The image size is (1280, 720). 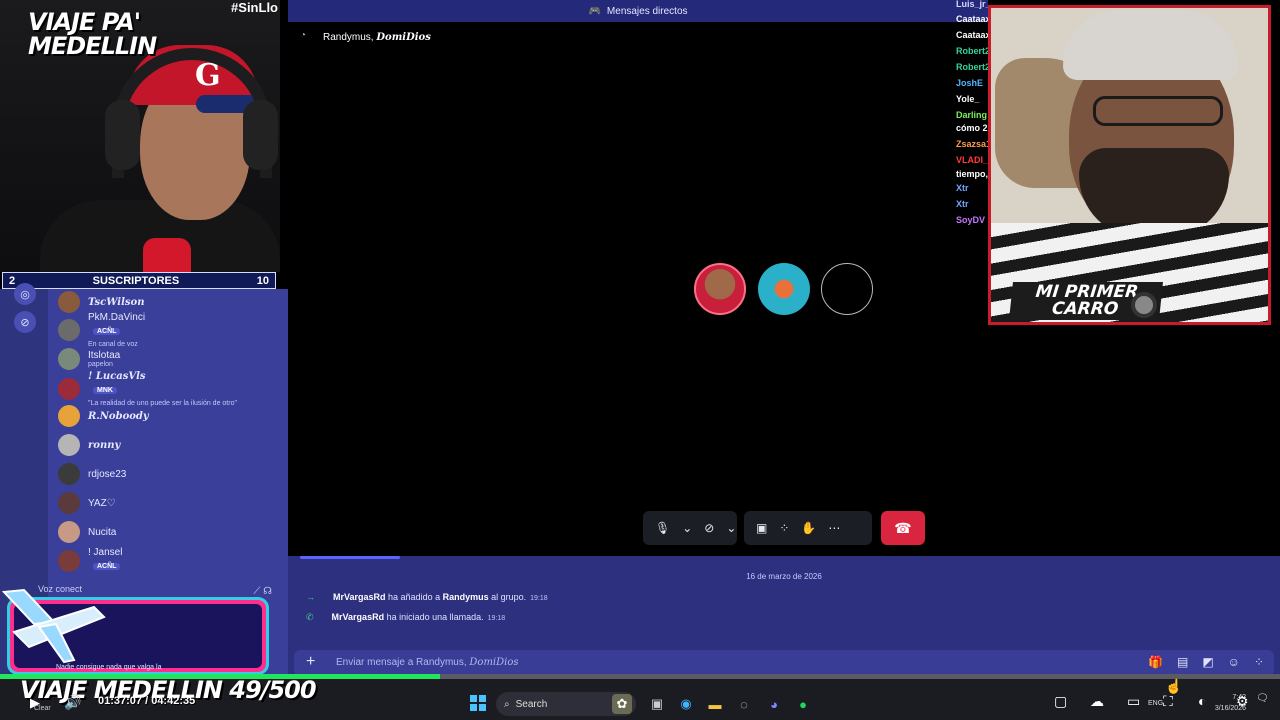 I want to click on screen-share-icon: ▣, so click(x=761, y=528).